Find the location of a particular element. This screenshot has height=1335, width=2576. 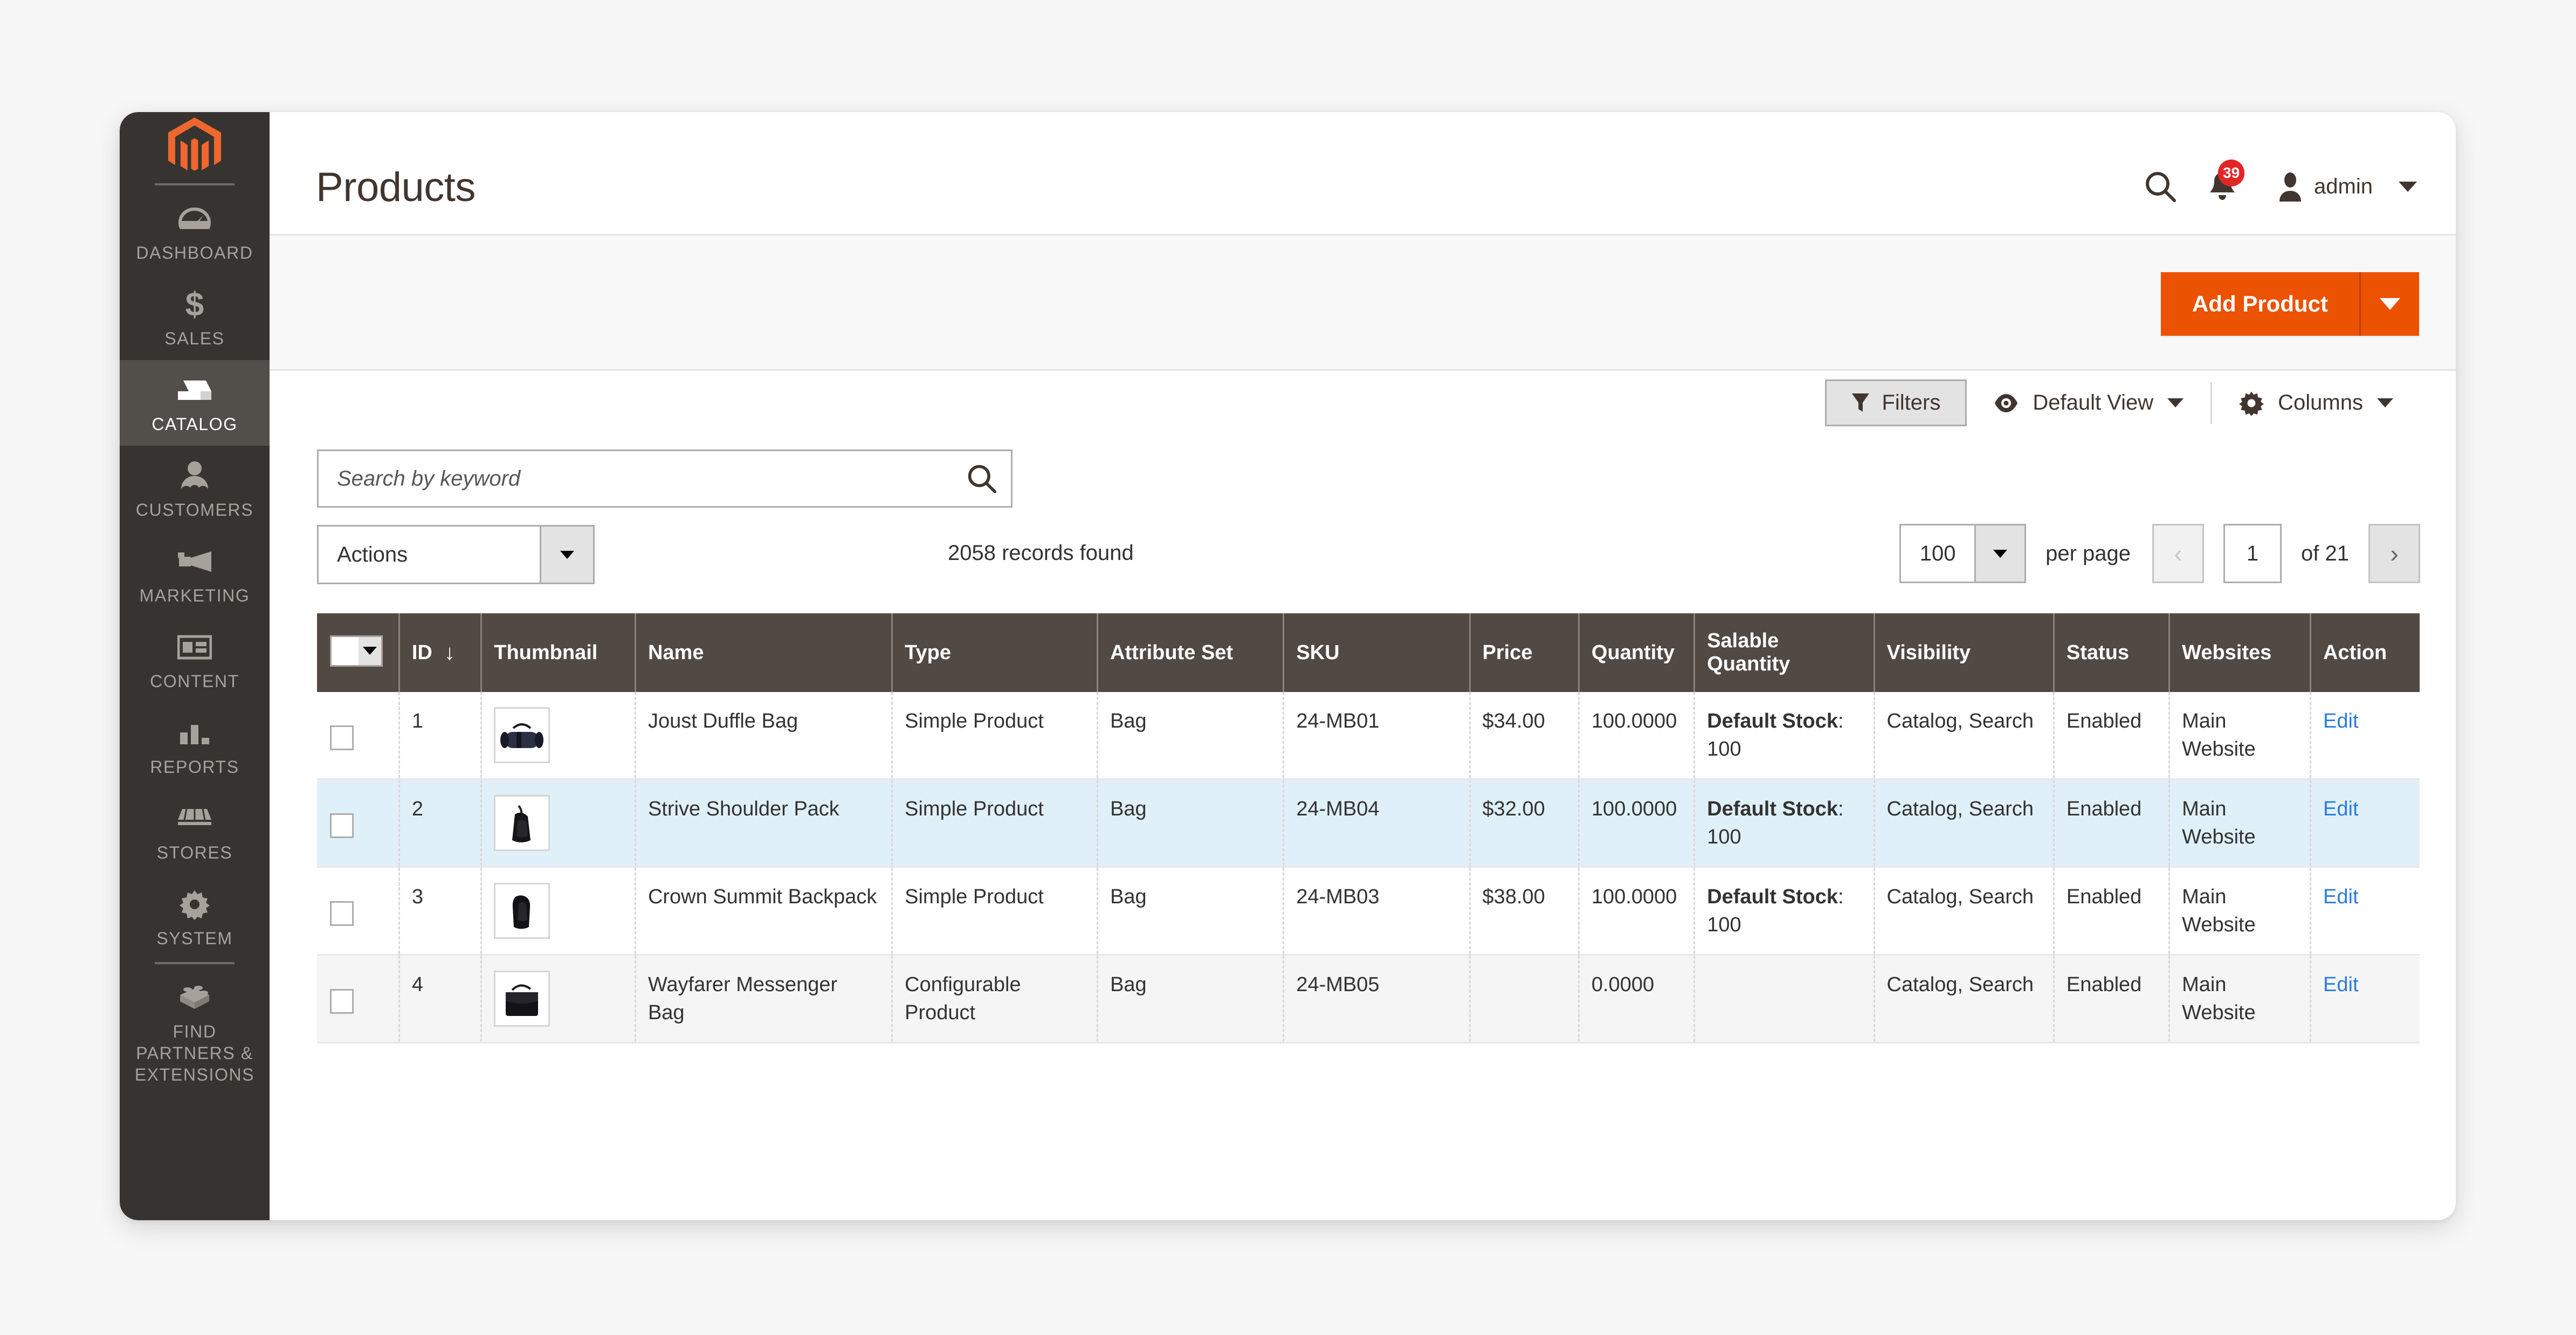

sidebar-item-find-partners: Find Partners & Extensions is located at coordinates (195, 1031).